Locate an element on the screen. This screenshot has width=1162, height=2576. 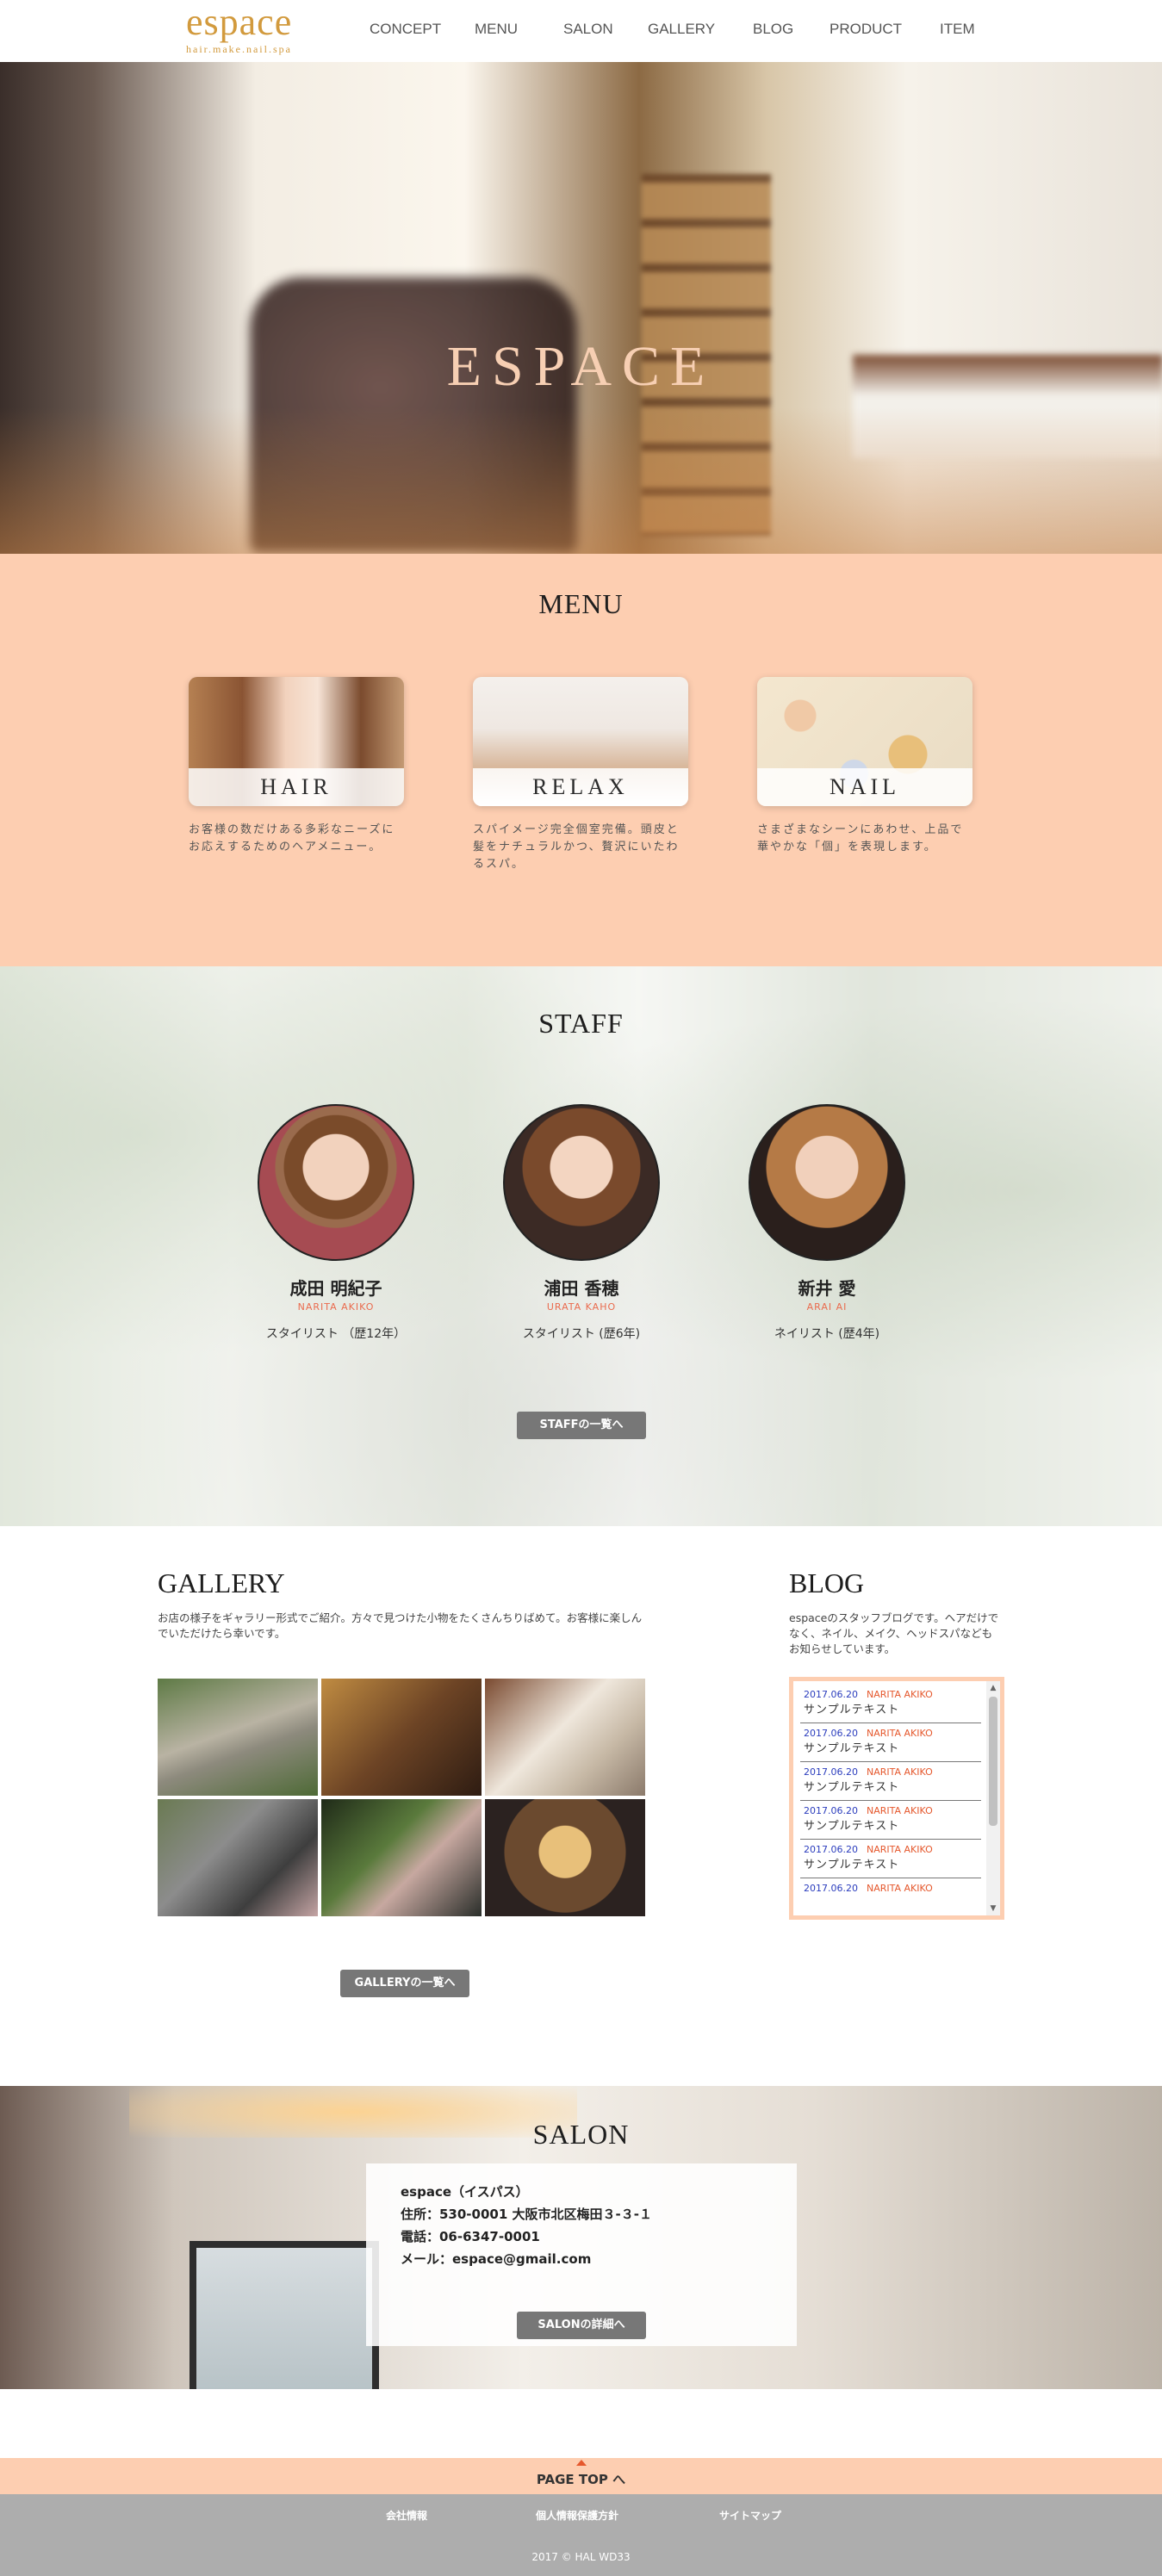
menu-hair-photo: HAIR is located at coordinates (296, 741).